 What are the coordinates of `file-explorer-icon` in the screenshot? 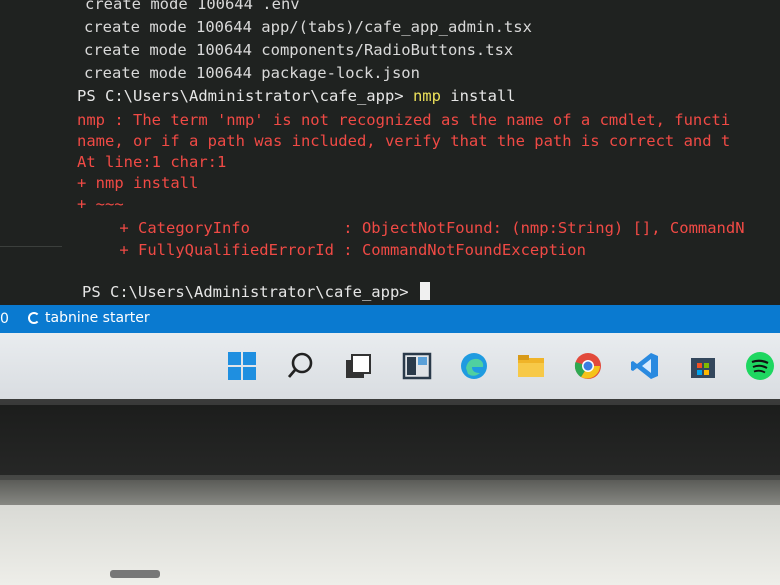 It's located at (531, 366).